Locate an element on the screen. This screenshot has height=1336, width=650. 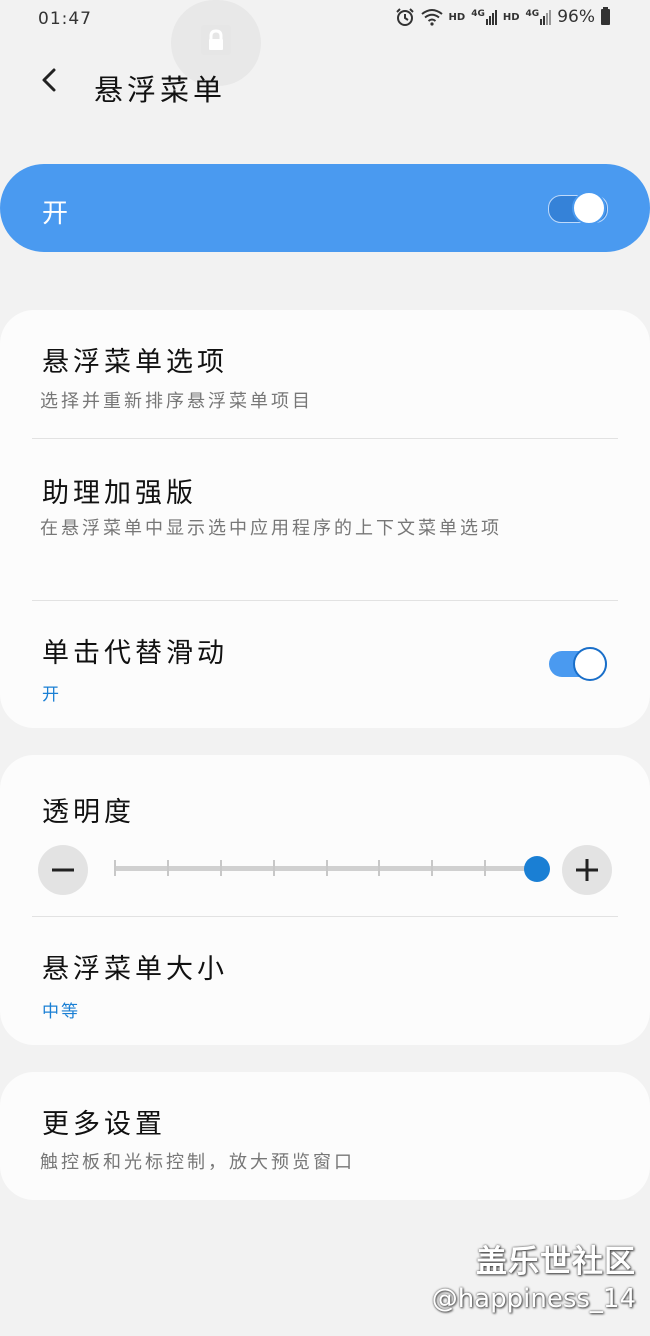
more-settings-title: 更多设置 is located at coordinates (104, 1124).